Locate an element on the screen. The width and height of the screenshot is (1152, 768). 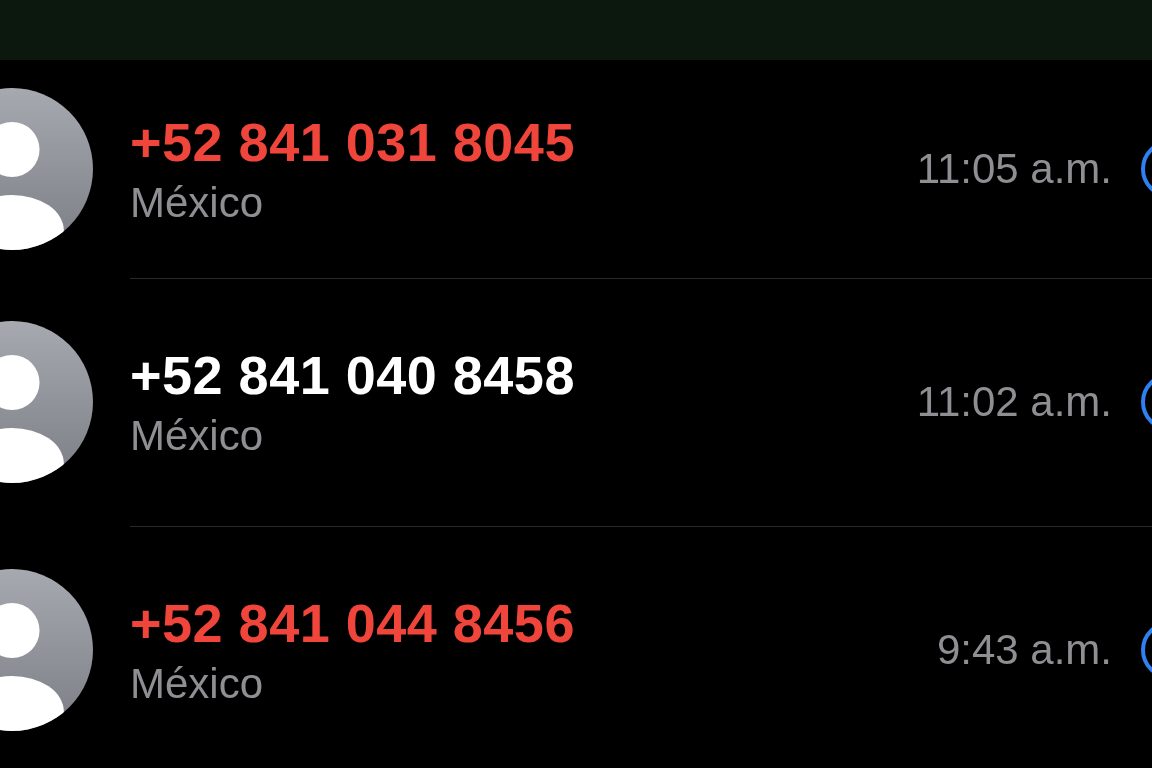
phone-number: +52 841 031 8045 is located at coordinates (353, 141).